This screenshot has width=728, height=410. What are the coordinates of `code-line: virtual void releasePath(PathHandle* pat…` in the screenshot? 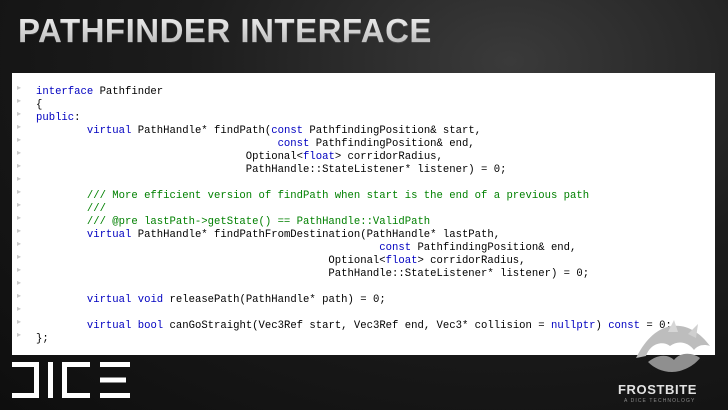 It's located at (211, 300).